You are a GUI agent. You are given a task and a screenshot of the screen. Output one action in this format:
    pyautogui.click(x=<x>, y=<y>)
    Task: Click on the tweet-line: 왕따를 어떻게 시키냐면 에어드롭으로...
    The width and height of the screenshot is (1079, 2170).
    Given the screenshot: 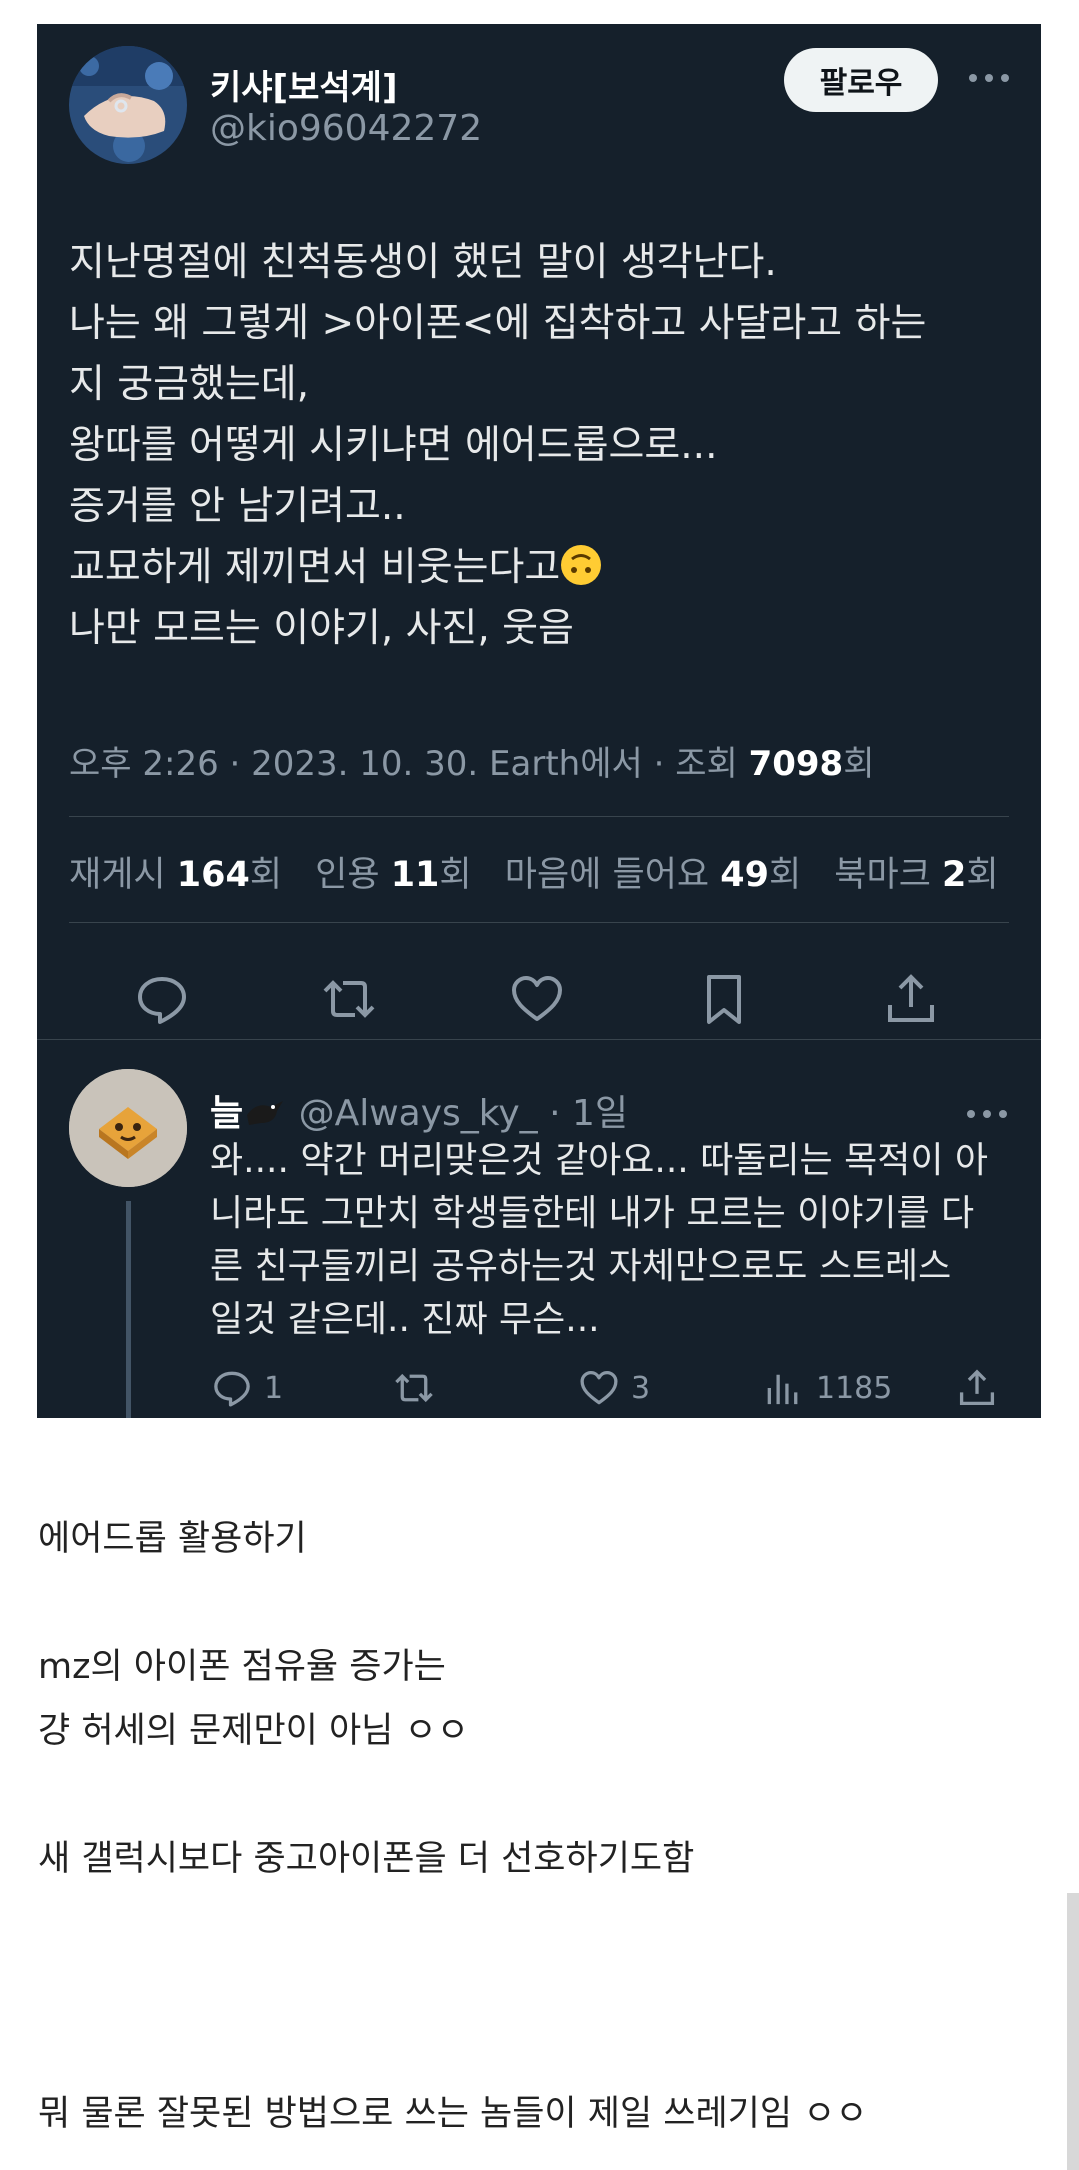 What is the action you would take?
    pyautogui.click(x=393, y=445)
    